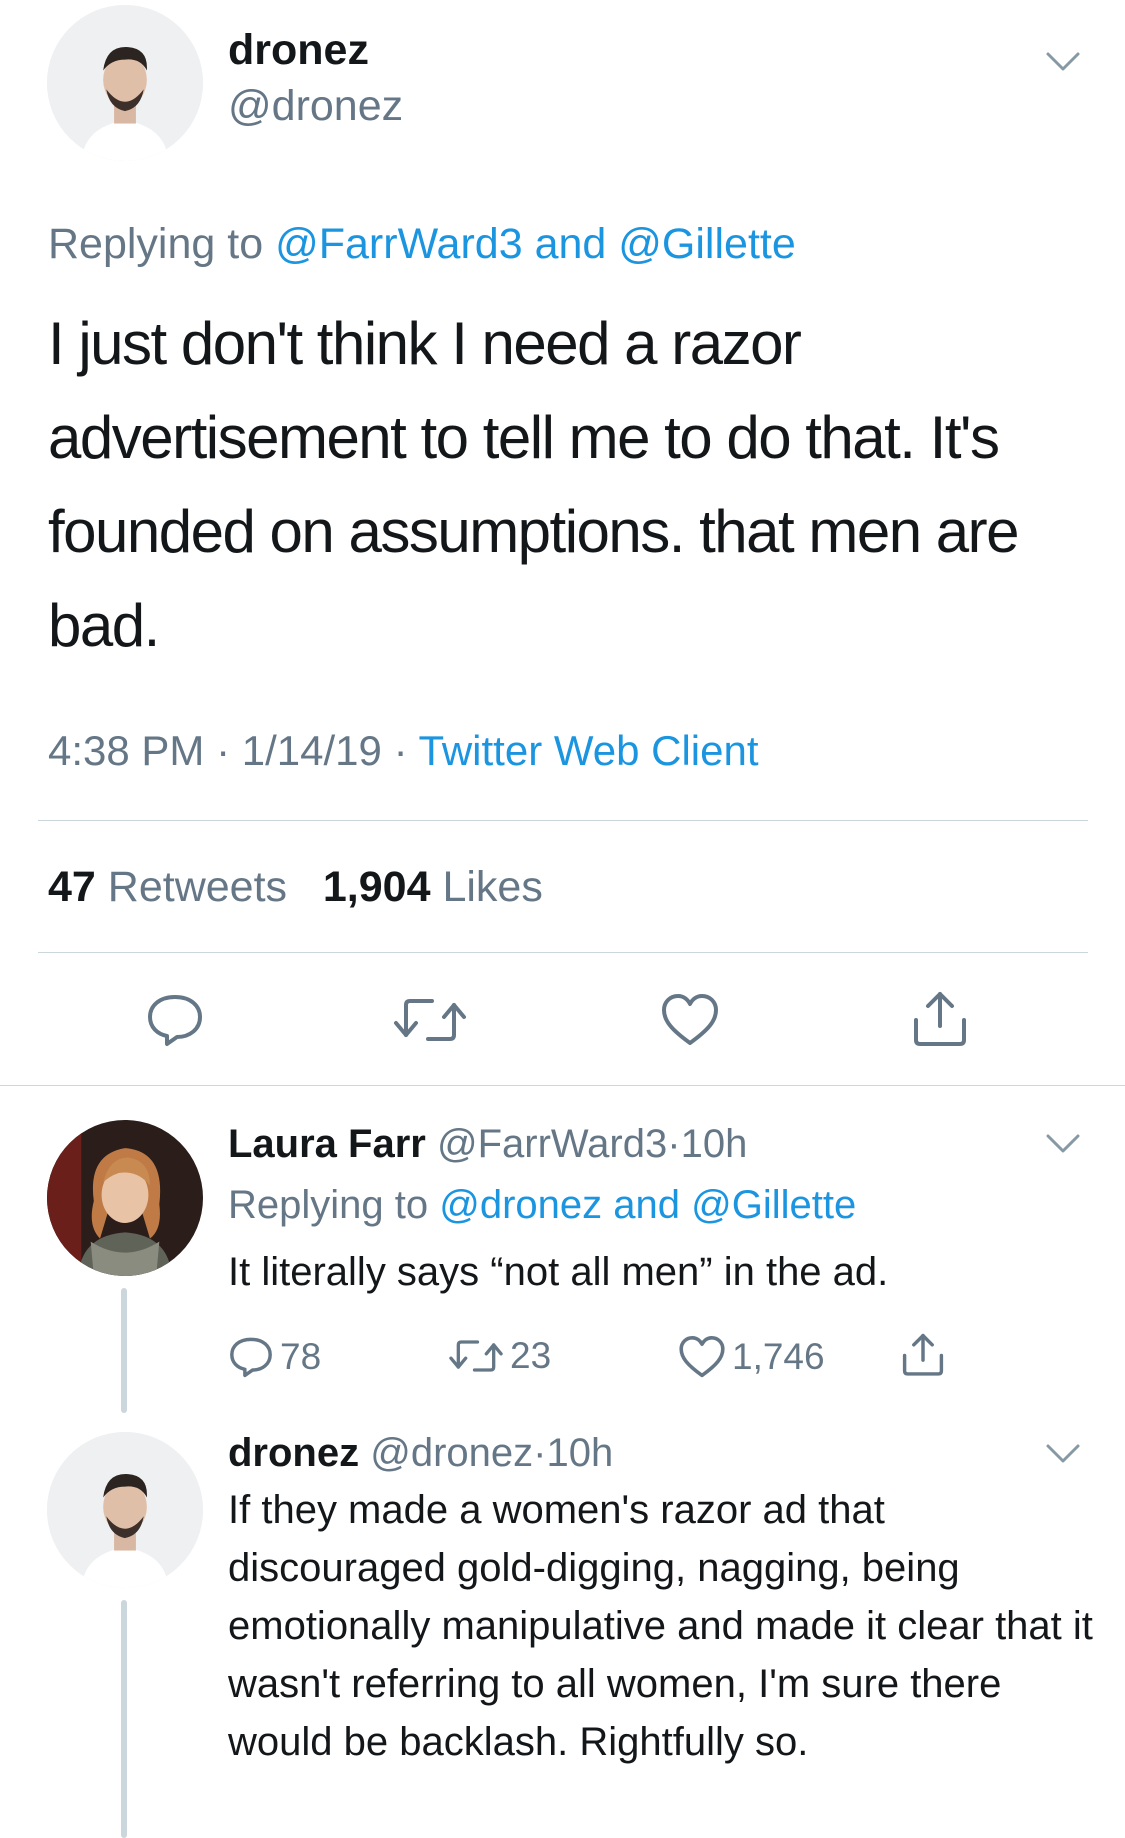 The image size is (1125, 1838). I want to click on mention-link: @FarrWard3, so click(399, 244).